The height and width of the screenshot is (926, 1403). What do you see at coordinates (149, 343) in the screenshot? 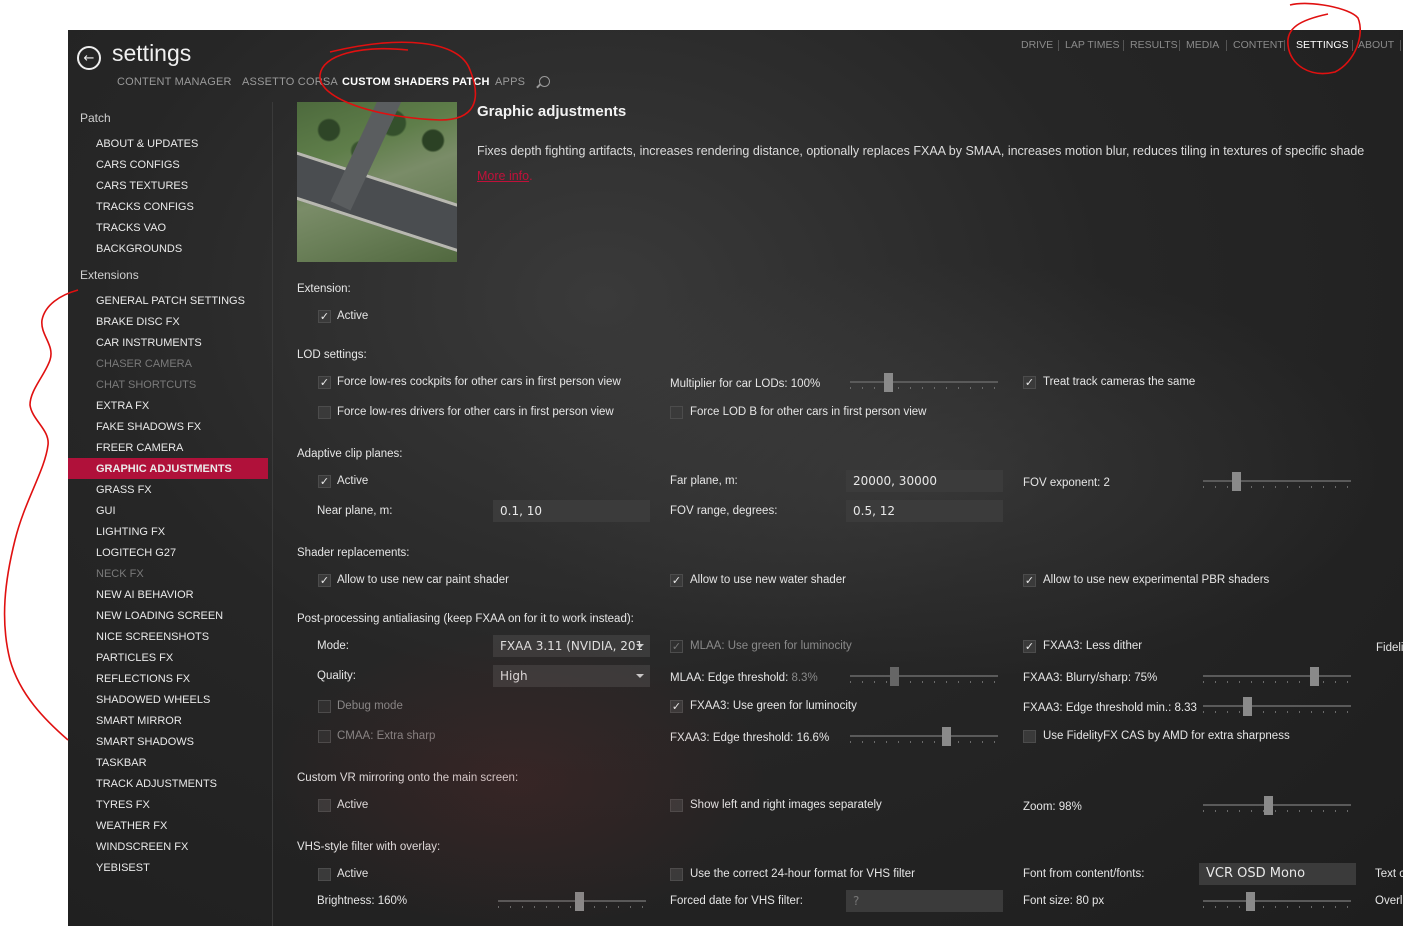
I see `sidebar-item-car-instruments: CAR INSTRUMENTS` at bounding box center [149, 343].